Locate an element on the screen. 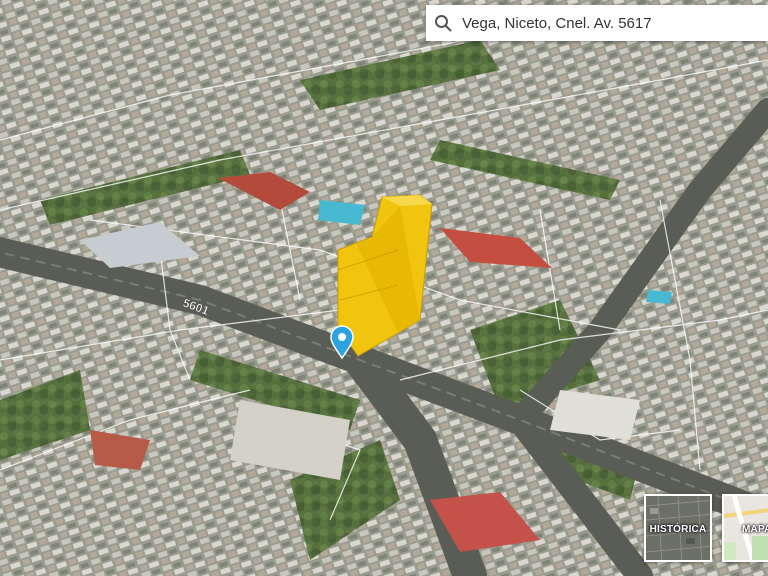  search-input is located at coordinates (612, 23).